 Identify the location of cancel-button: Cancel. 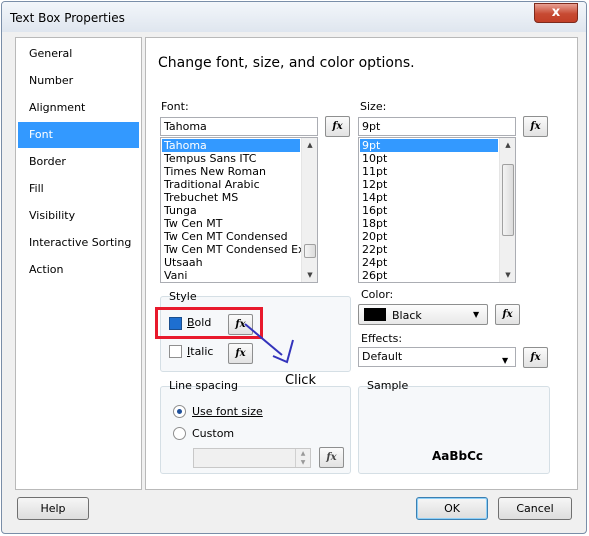
(535, 508).